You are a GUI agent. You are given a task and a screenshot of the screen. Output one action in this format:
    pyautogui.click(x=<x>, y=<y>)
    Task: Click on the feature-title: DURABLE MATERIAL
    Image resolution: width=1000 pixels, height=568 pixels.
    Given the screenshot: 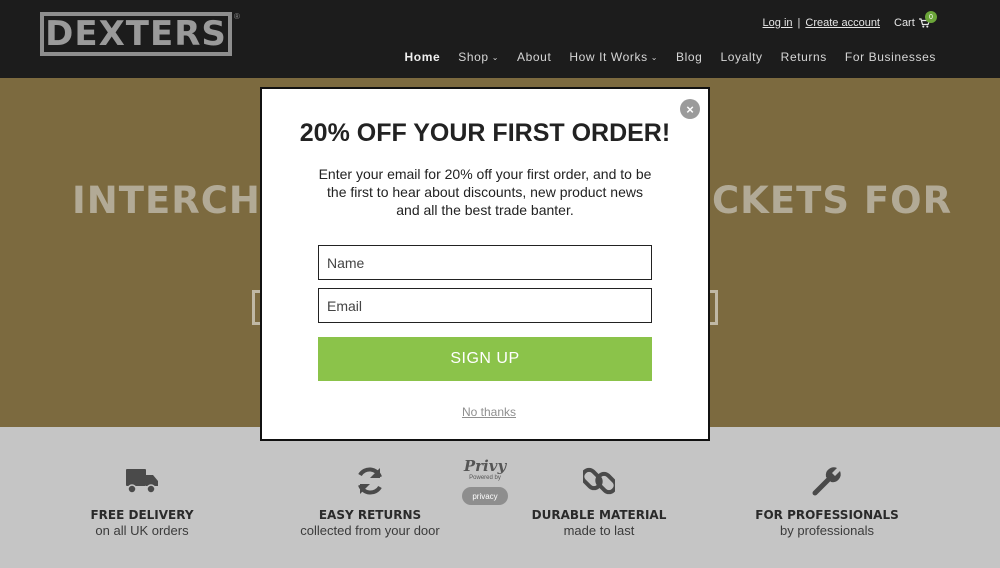 What is the action you would take?
    pyautogui.click(x=599, y=515)
    